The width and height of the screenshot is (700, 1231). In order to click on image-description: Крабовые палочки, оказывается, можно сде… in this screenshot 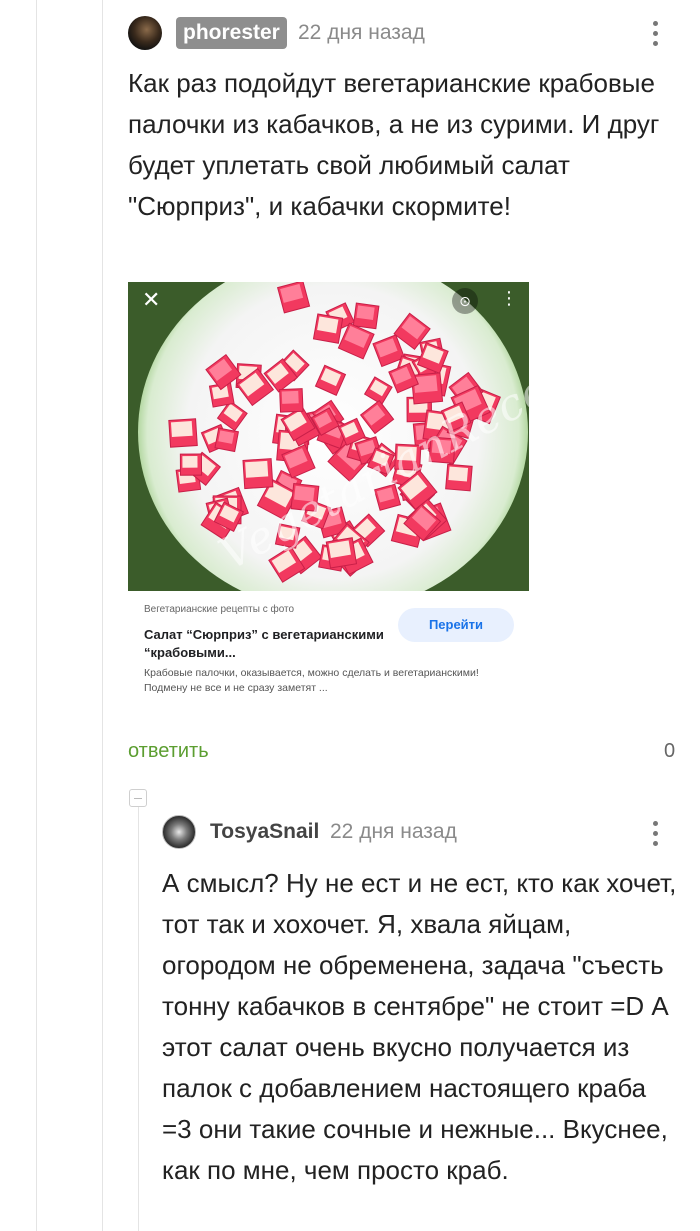, I will do `click(311, 680)`.